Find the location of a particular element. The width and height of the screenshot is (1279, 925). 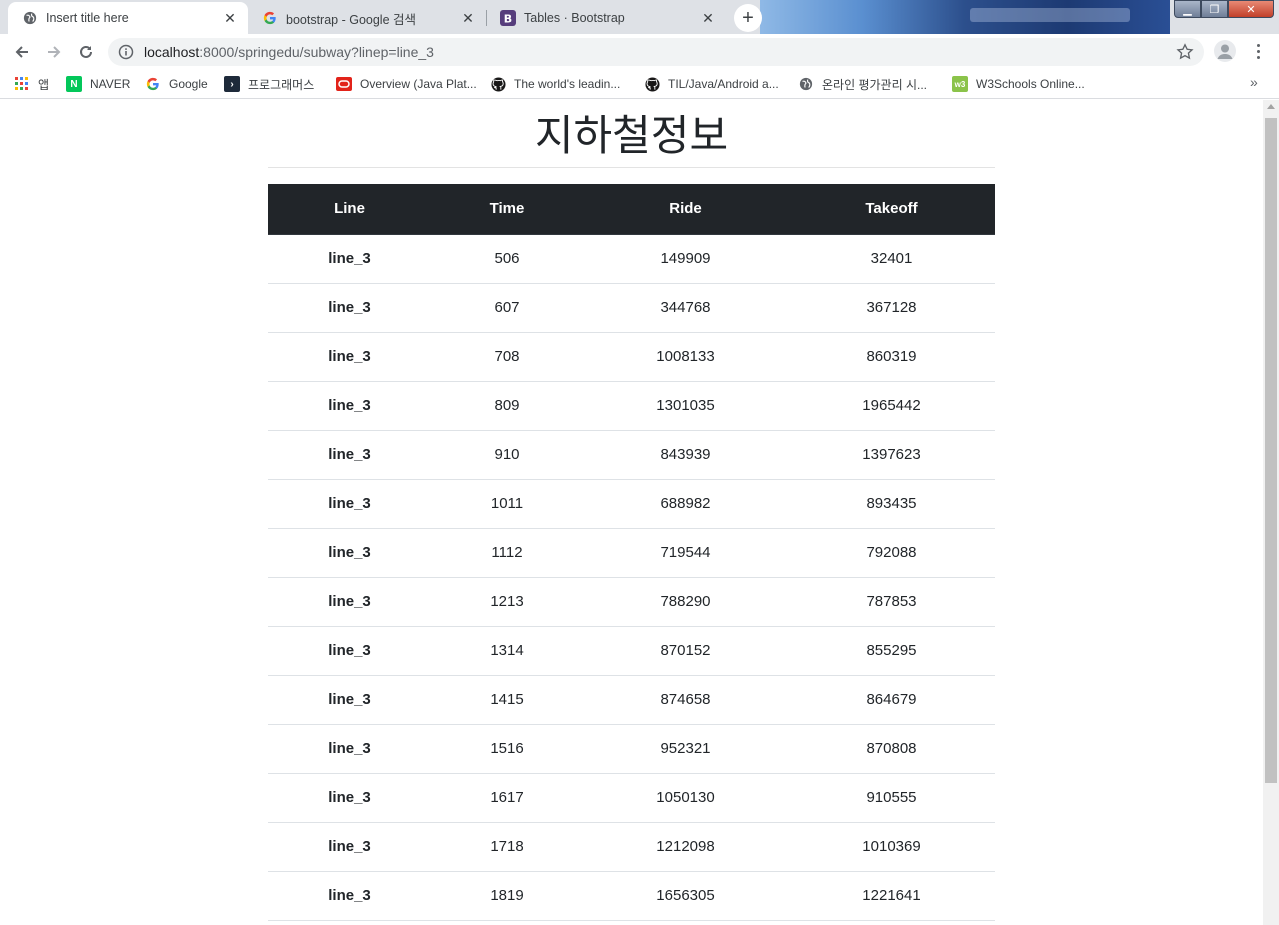

bookmark-naver: N NAVER is located at coordinates (98, 84).